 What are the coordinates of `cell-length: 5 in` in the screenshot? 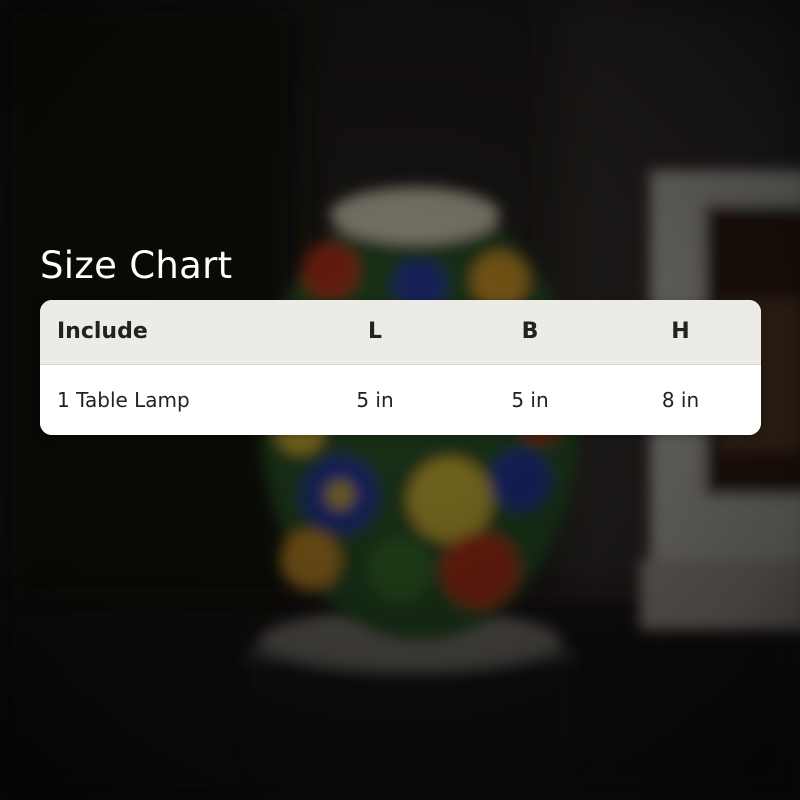 It's located at (375, 399).